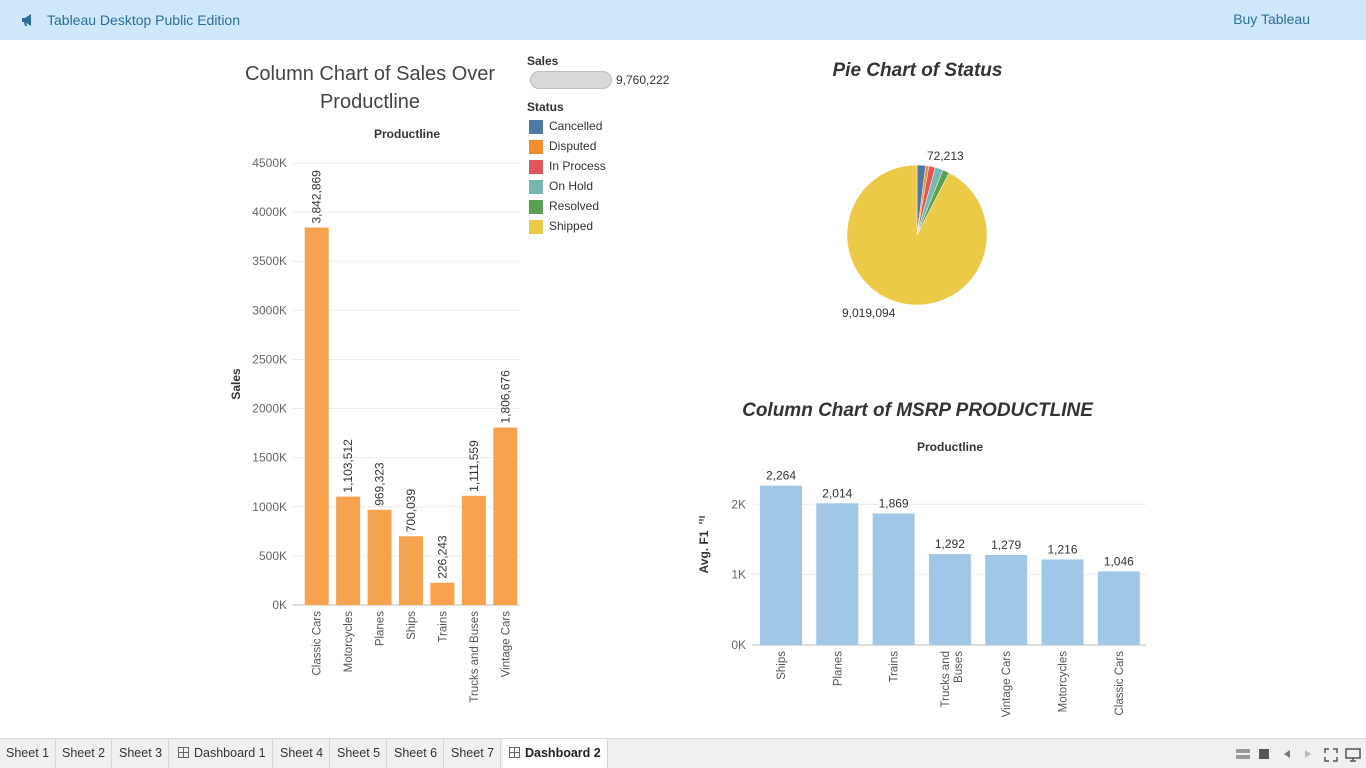 Image resolution: width=1366 pixels, height=768 pixels. I want to click on bar-value-label: 700,039, so click(411, 511).